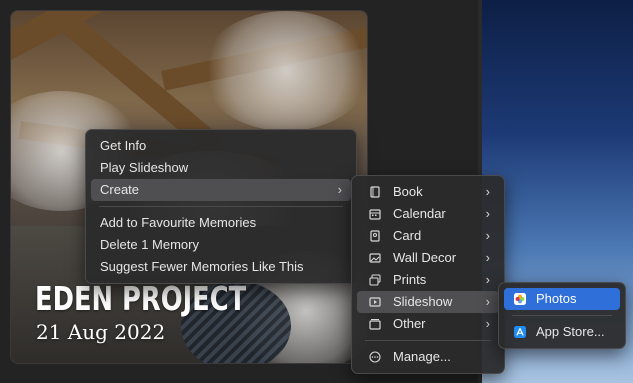 The width and height of the screenshot is (633, 383). I want to click on submenu-item-label: Book, so click(408, 191).